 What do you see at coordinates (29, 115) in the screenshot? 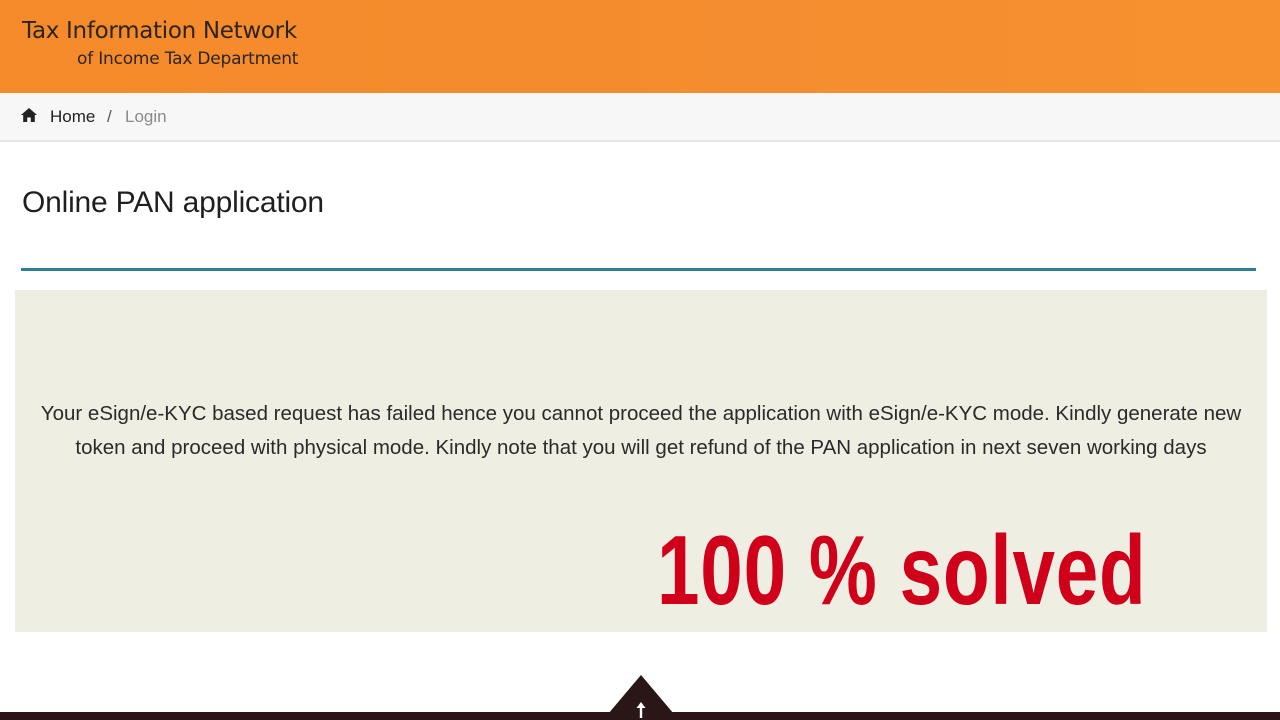
I see `home-icon` at bounding box center [29, 115].